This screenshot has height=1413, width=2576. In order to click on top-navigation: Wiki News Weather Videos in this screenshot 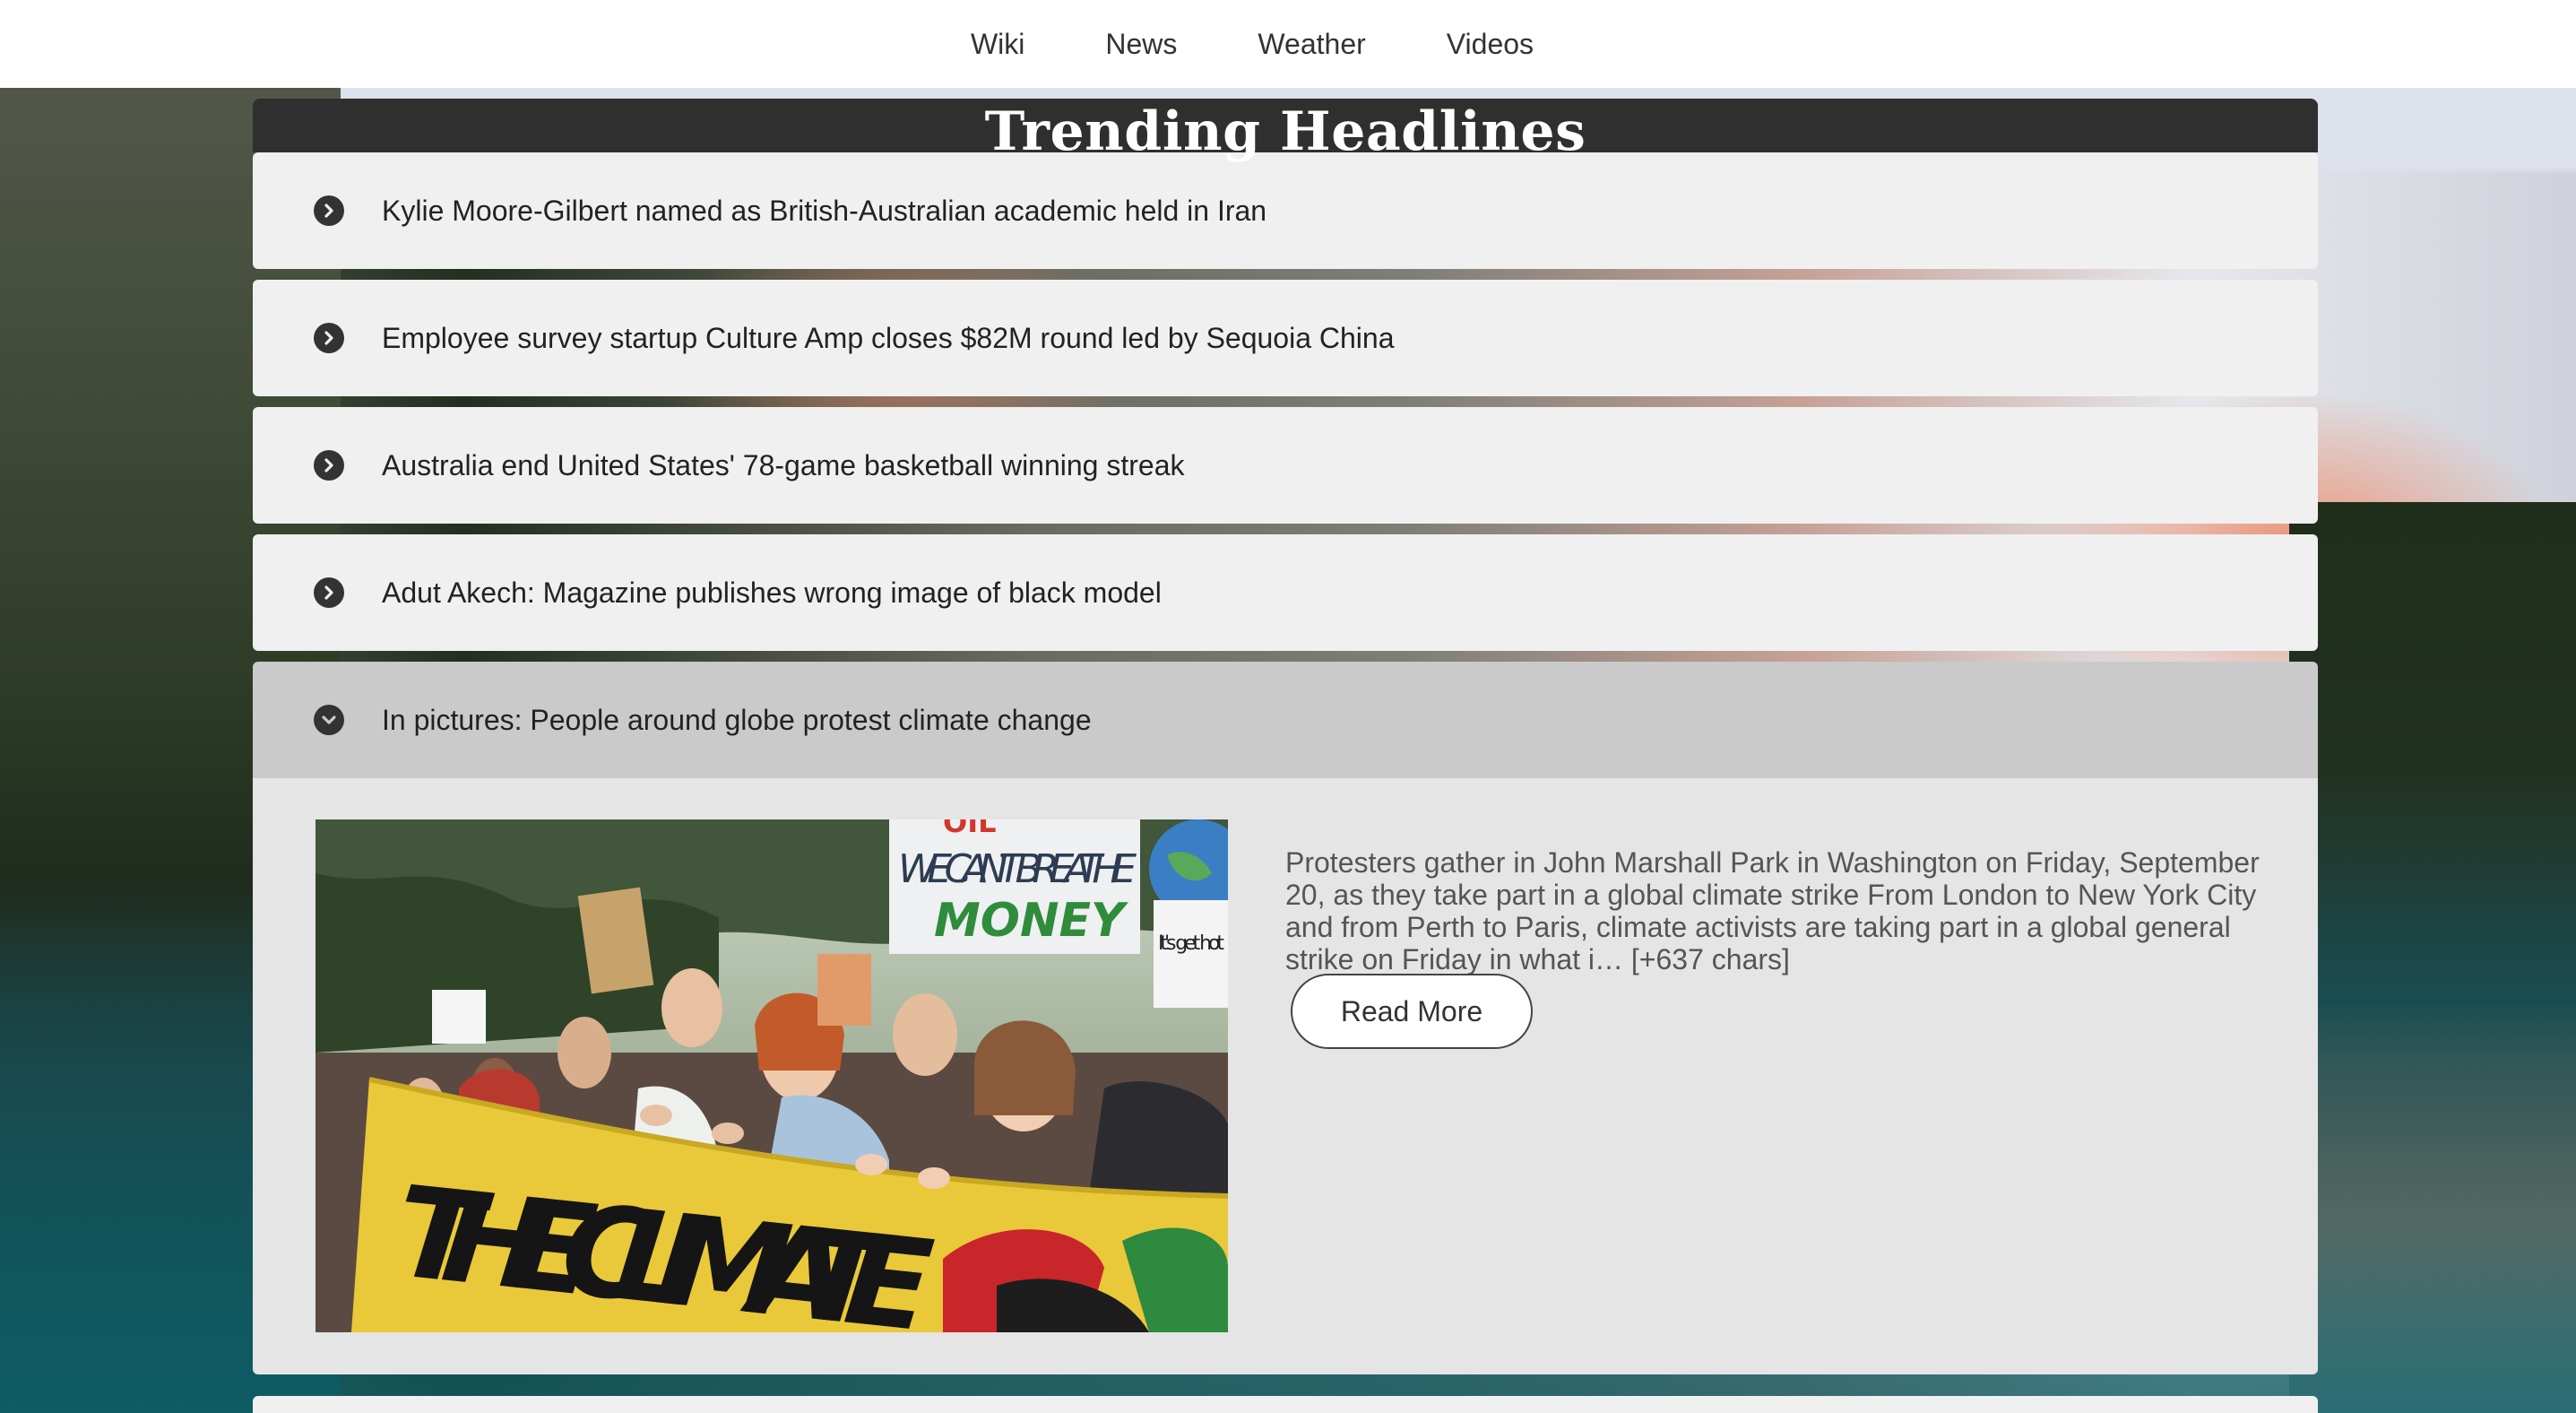, I will do `click(1288, 44)`.